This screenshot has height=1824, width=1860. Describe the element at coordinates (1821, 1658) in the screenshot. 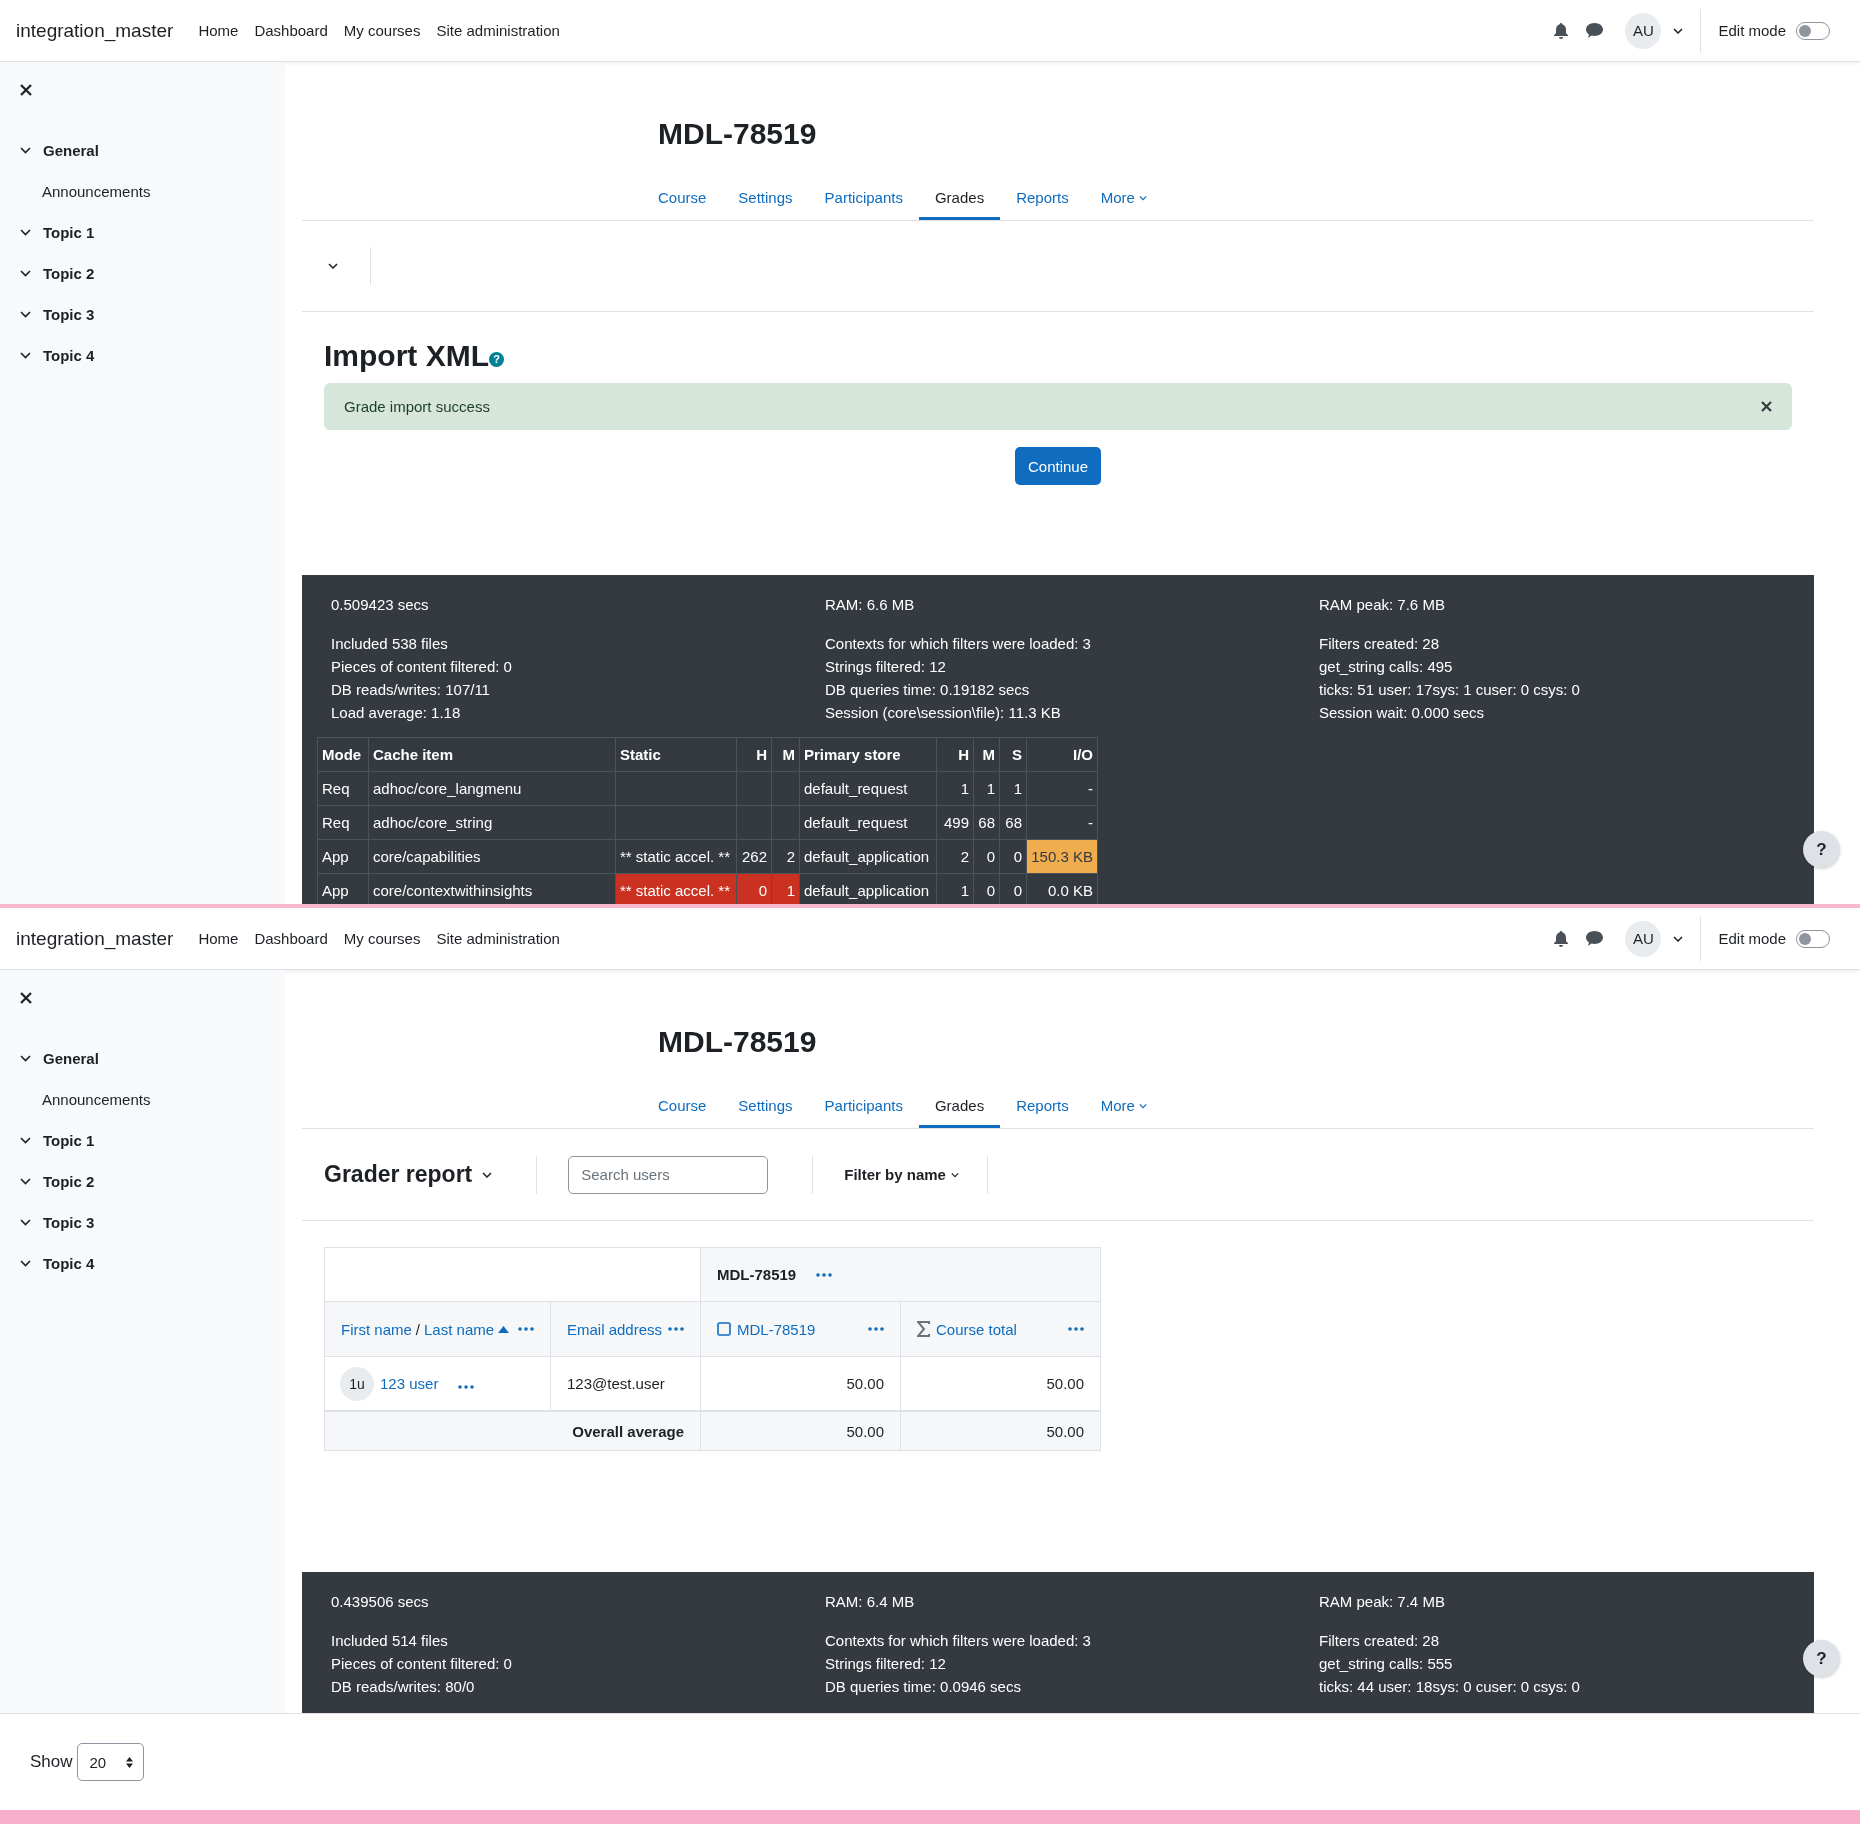

I see `help-button: ?` at that location.